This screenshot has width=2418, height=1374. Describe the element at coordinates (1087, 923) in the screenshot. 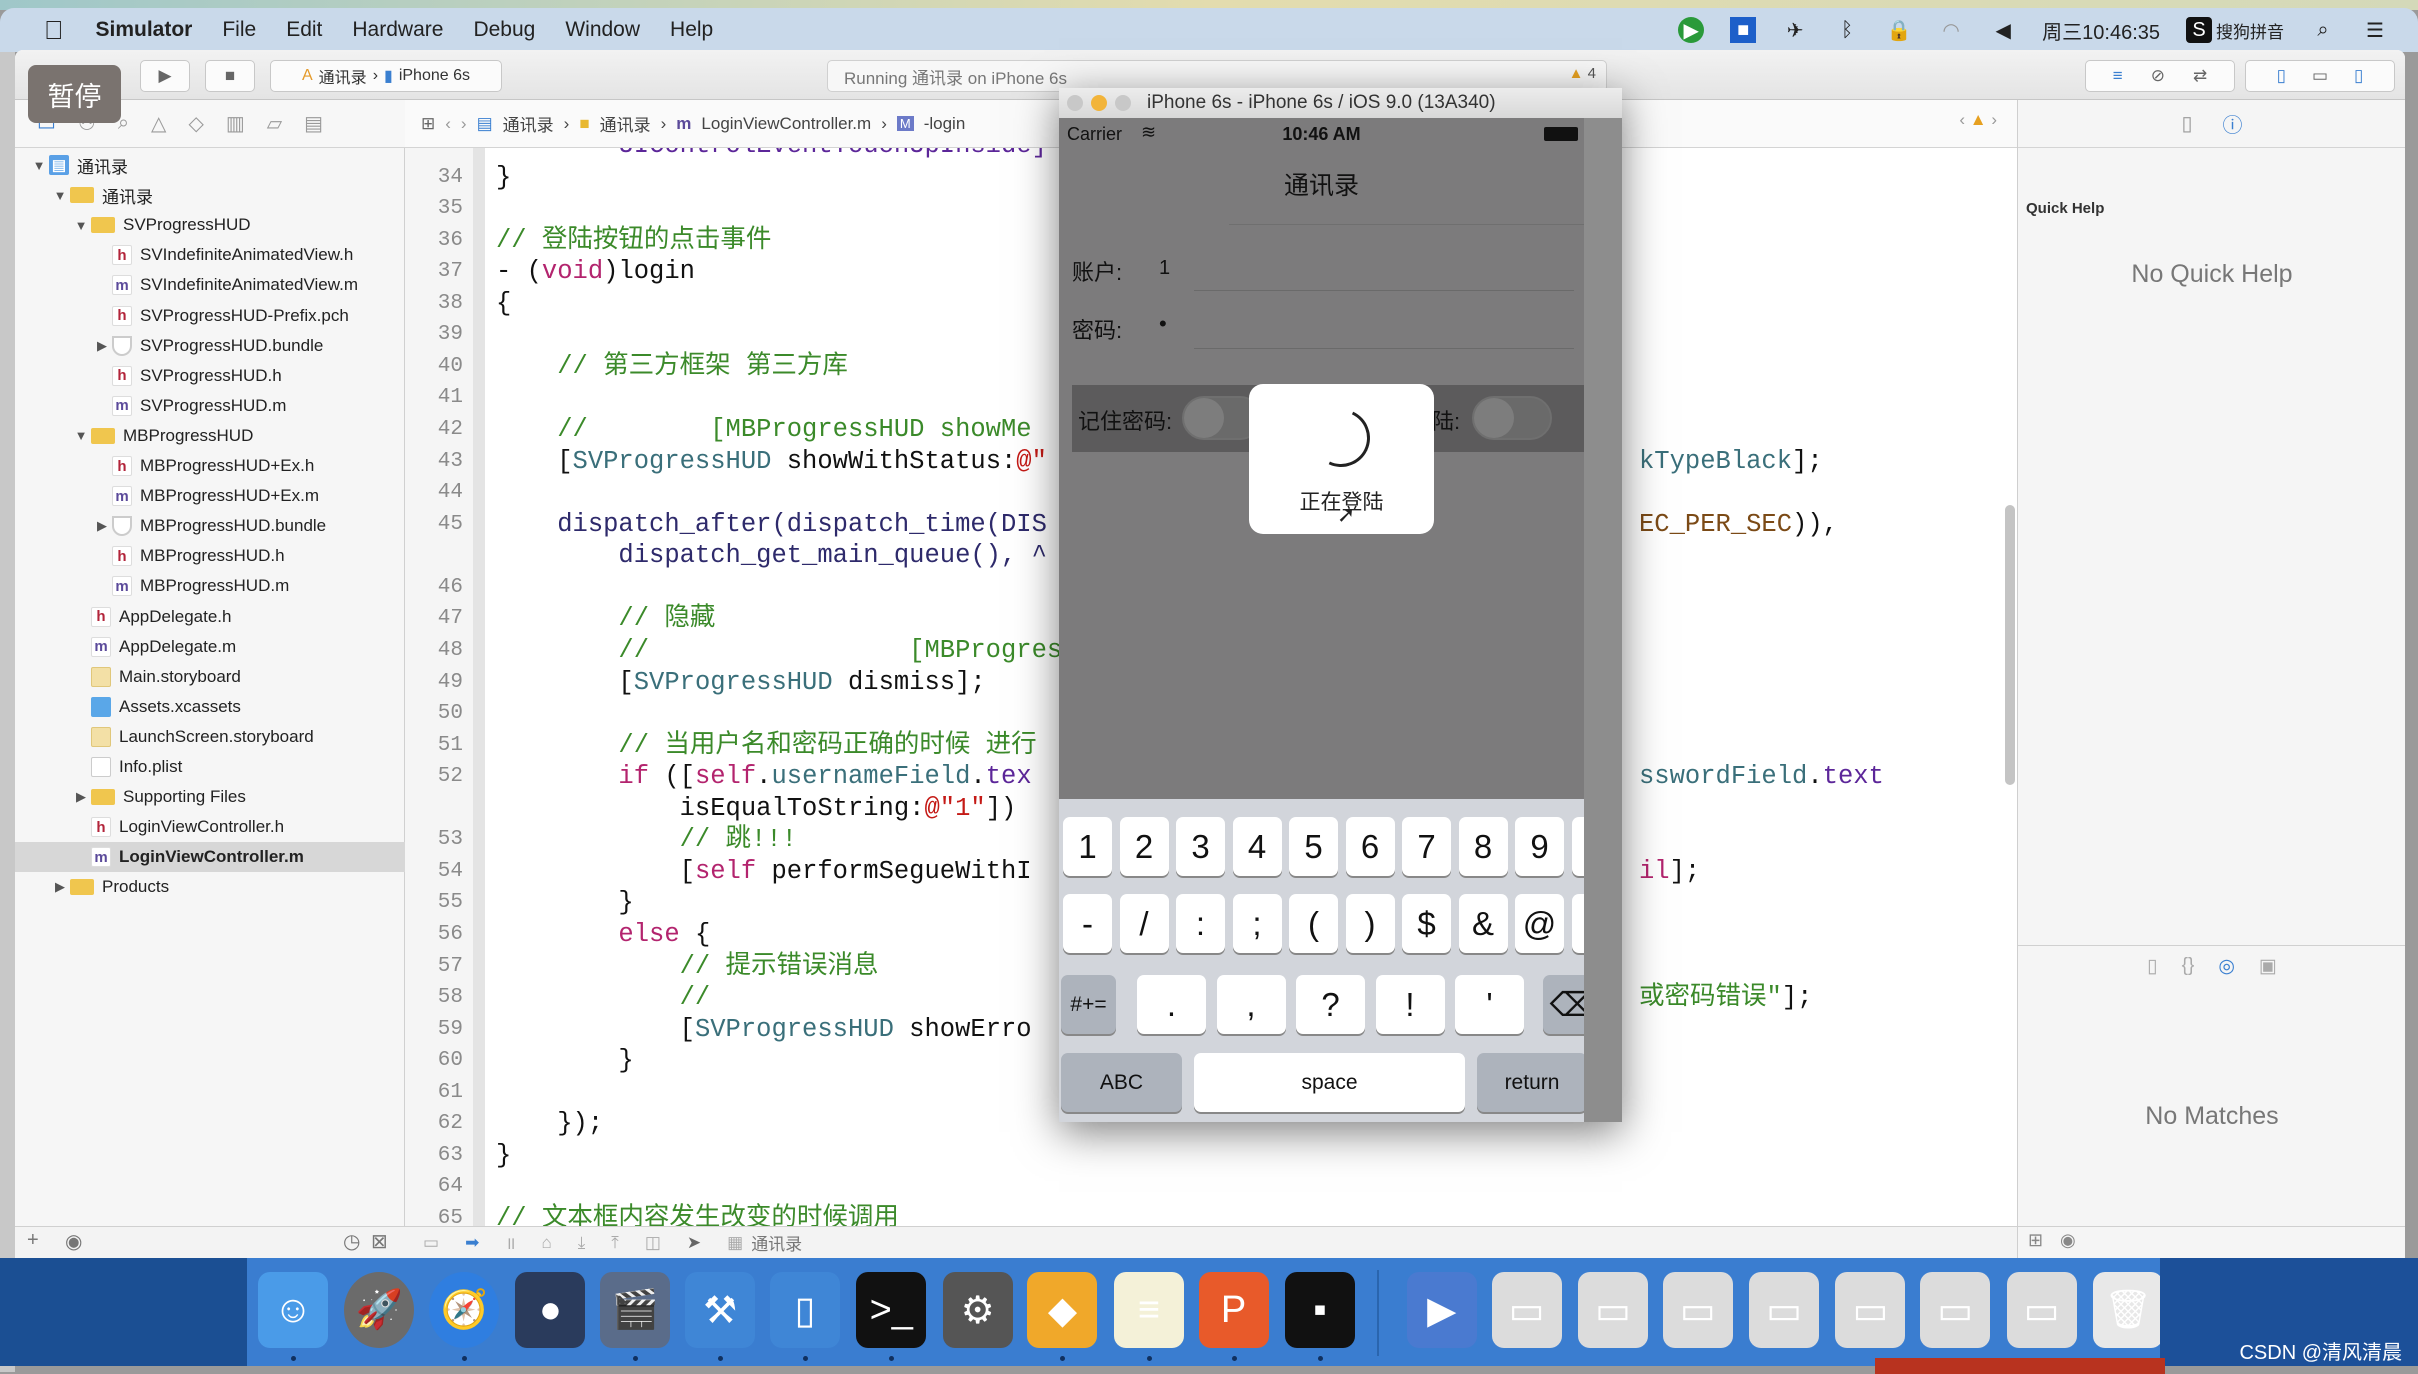

I see `key-symbol: -` at that location.